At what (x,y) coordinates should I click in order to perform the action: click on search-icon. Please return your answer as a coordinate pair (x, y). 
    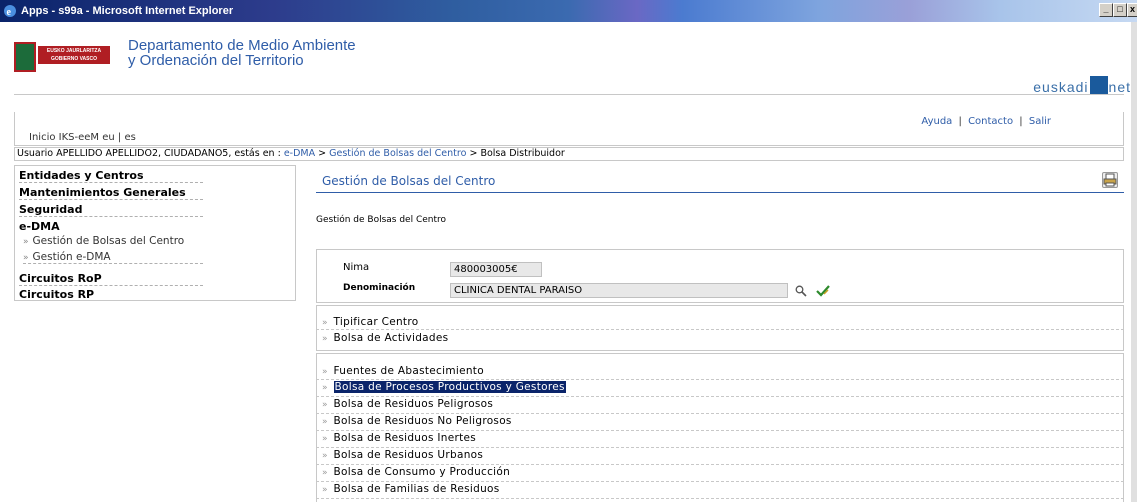
    Looking at the image, I should click on (801, 291).